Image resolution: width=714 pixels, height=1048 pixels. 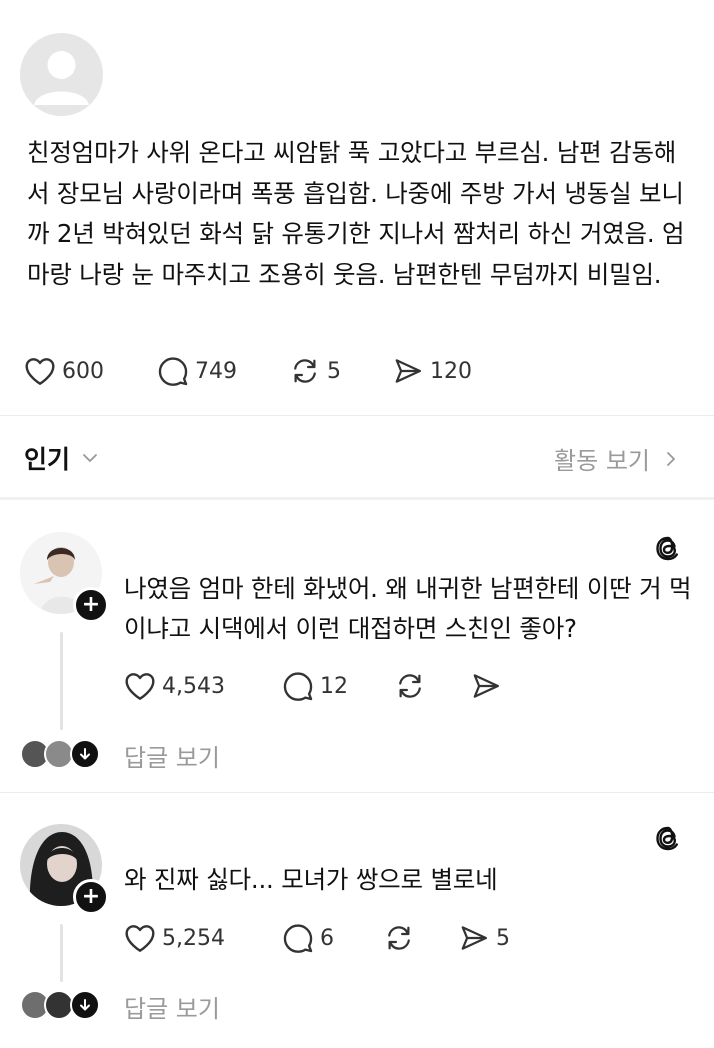 What do you see at coordinates (193, 938) in the screenshot?
I see `comment-like-count: 5,254` at bounding box center [193, 938].